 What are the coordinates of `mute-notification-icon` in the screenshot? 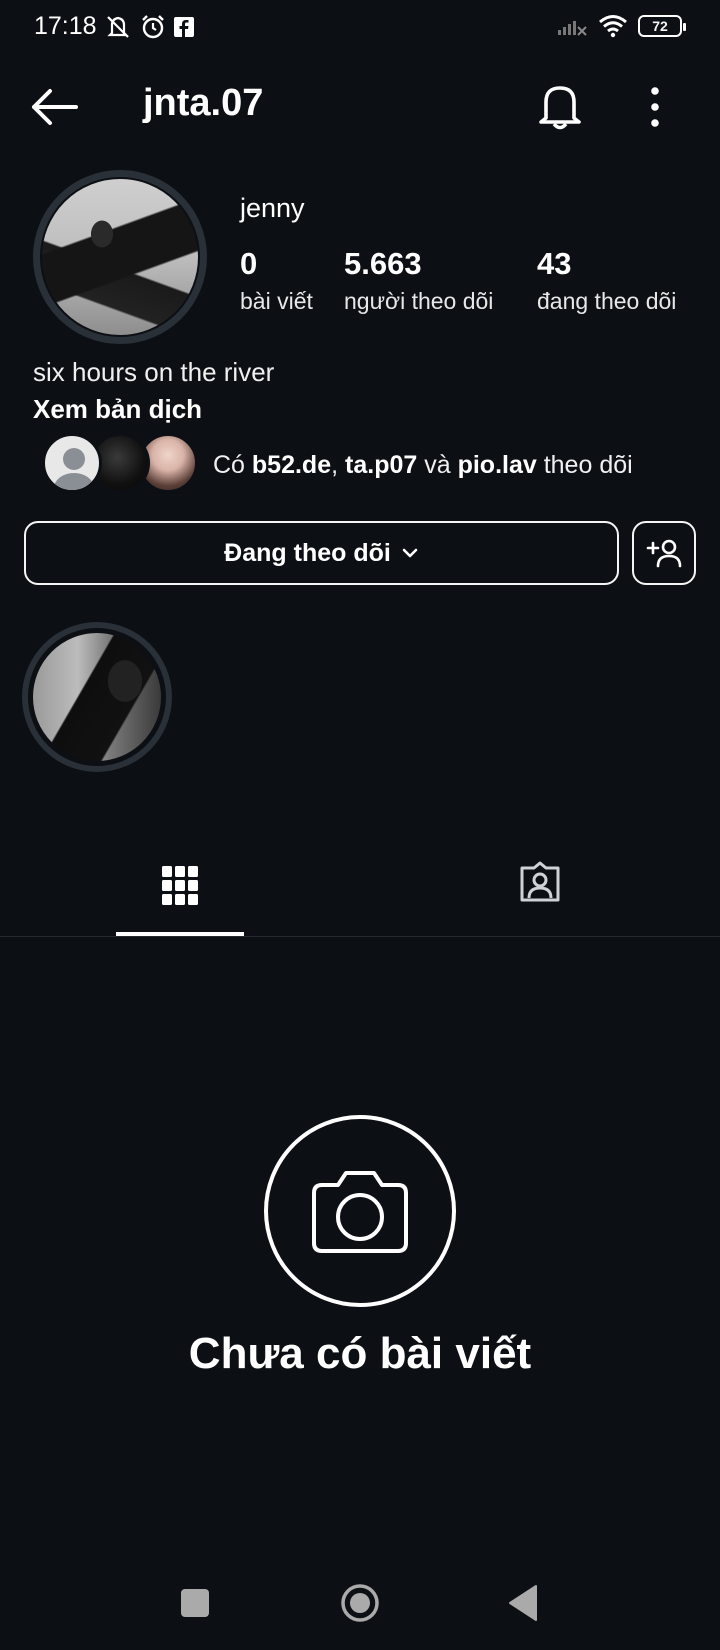 It's located at (118, 27).